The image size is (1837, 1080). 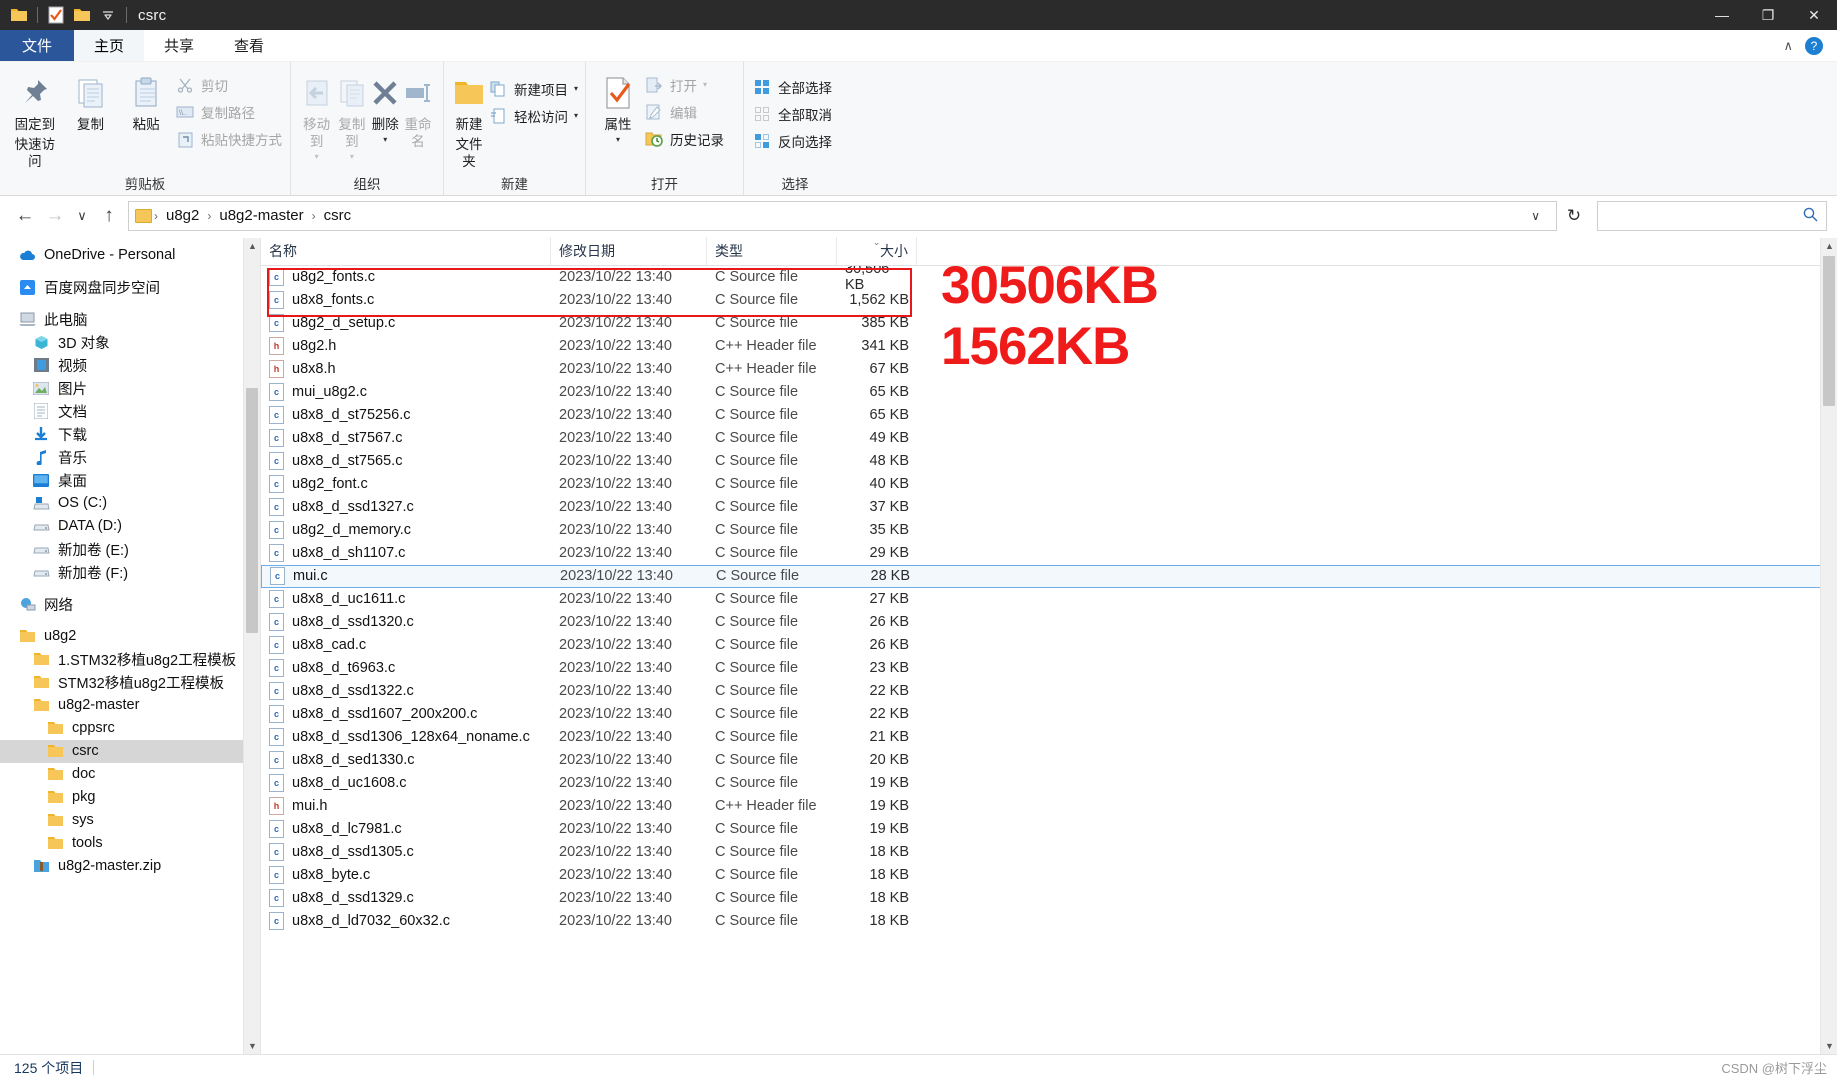 What do you see at coordinates (146, 101) in the screenshot?
I see `paste-button: 粘贴` at bounding box center [146, 101].